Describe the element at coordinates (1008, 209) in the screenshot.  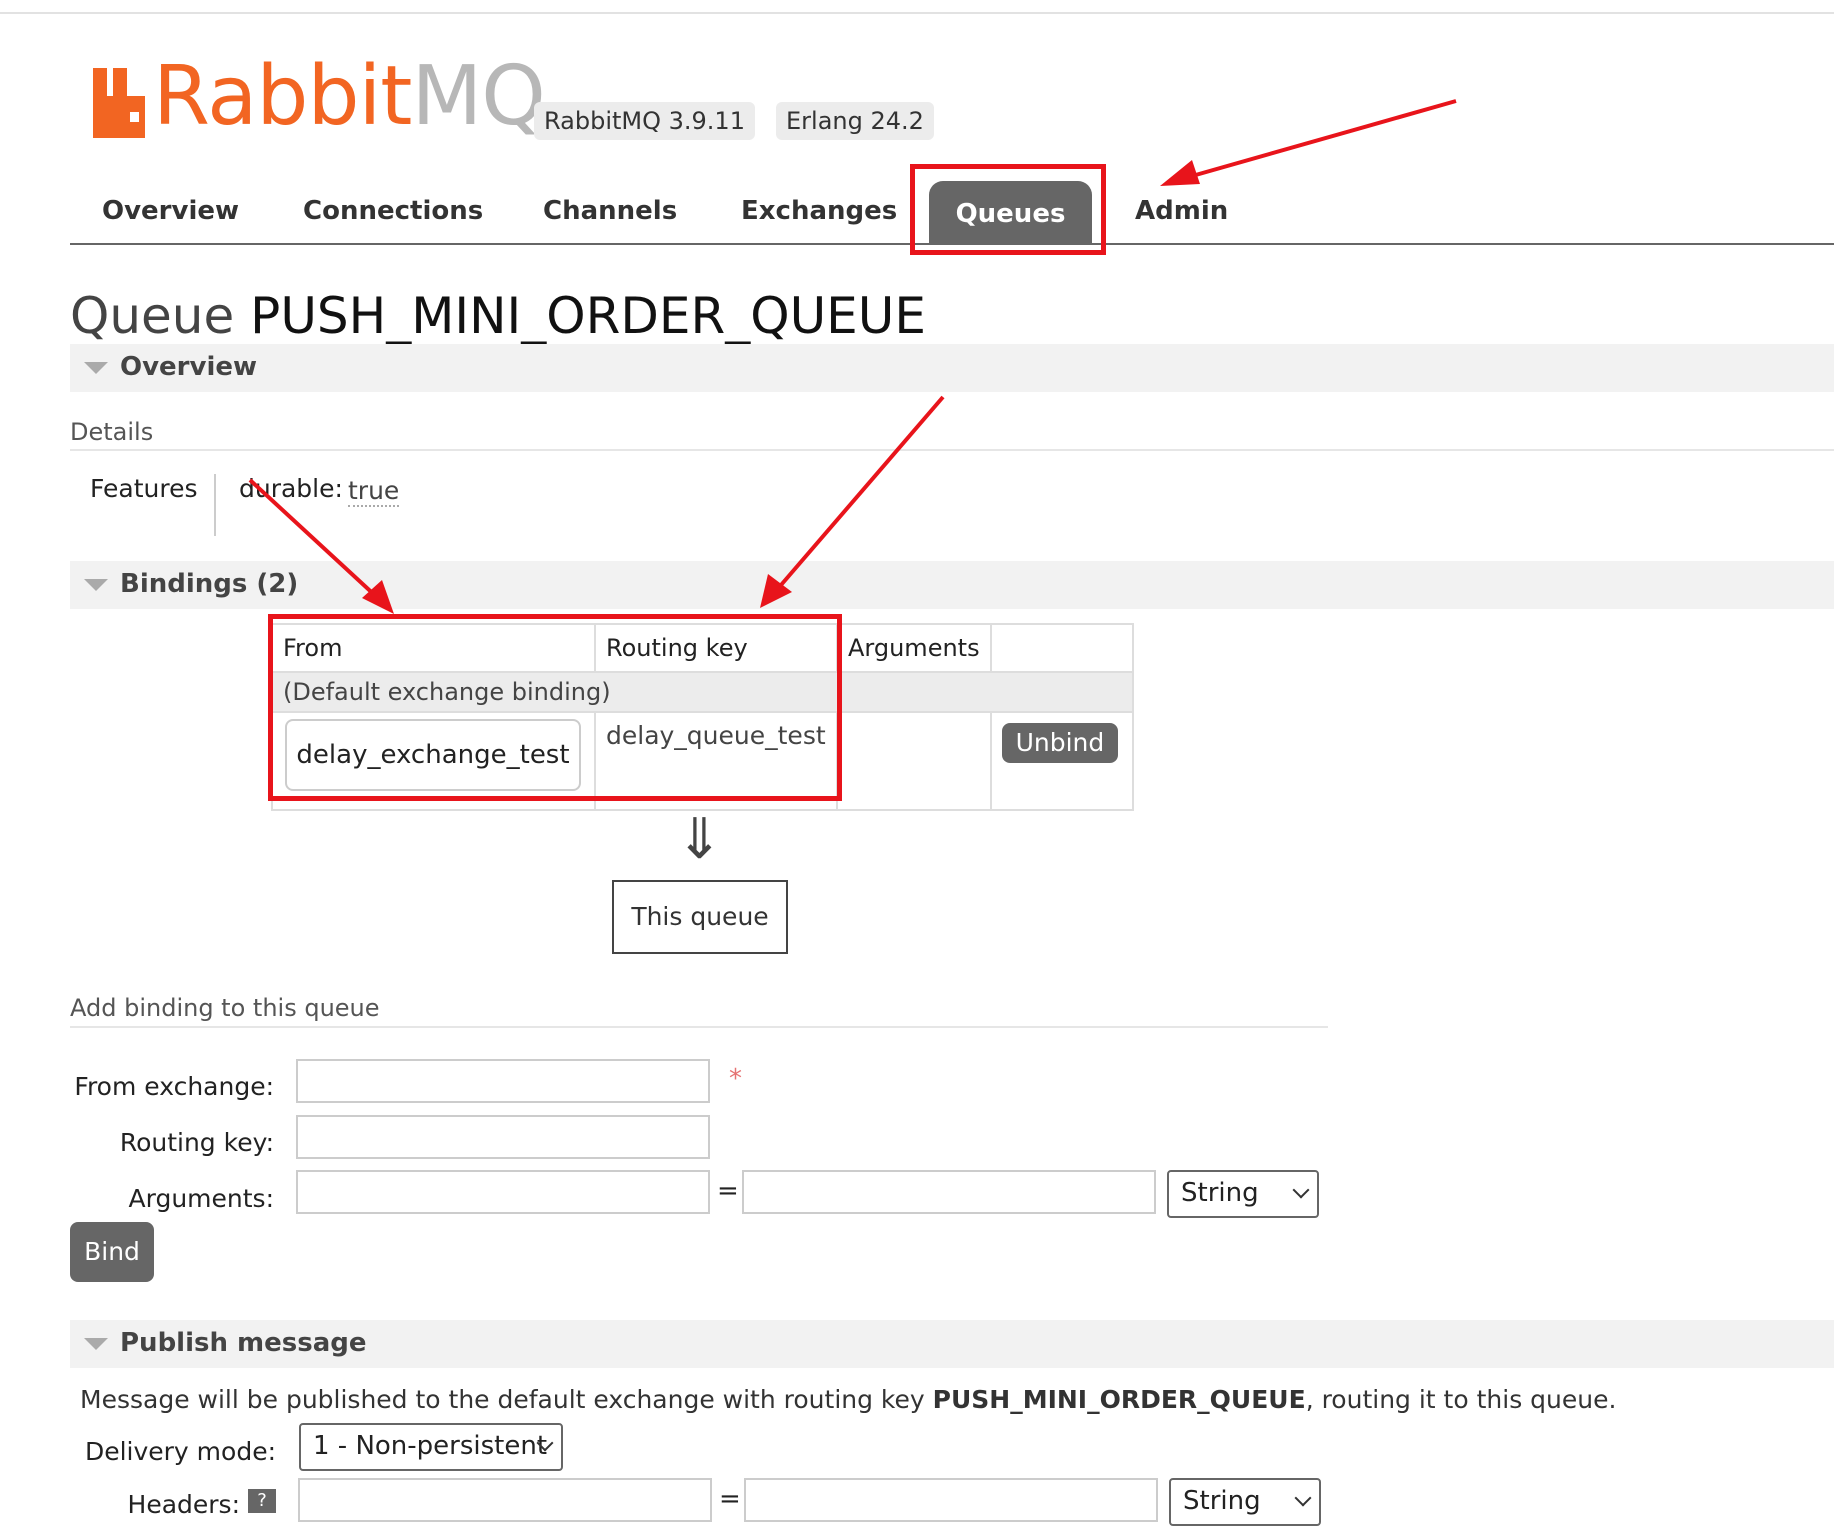
I see `queues-tab-highlight` at that location.